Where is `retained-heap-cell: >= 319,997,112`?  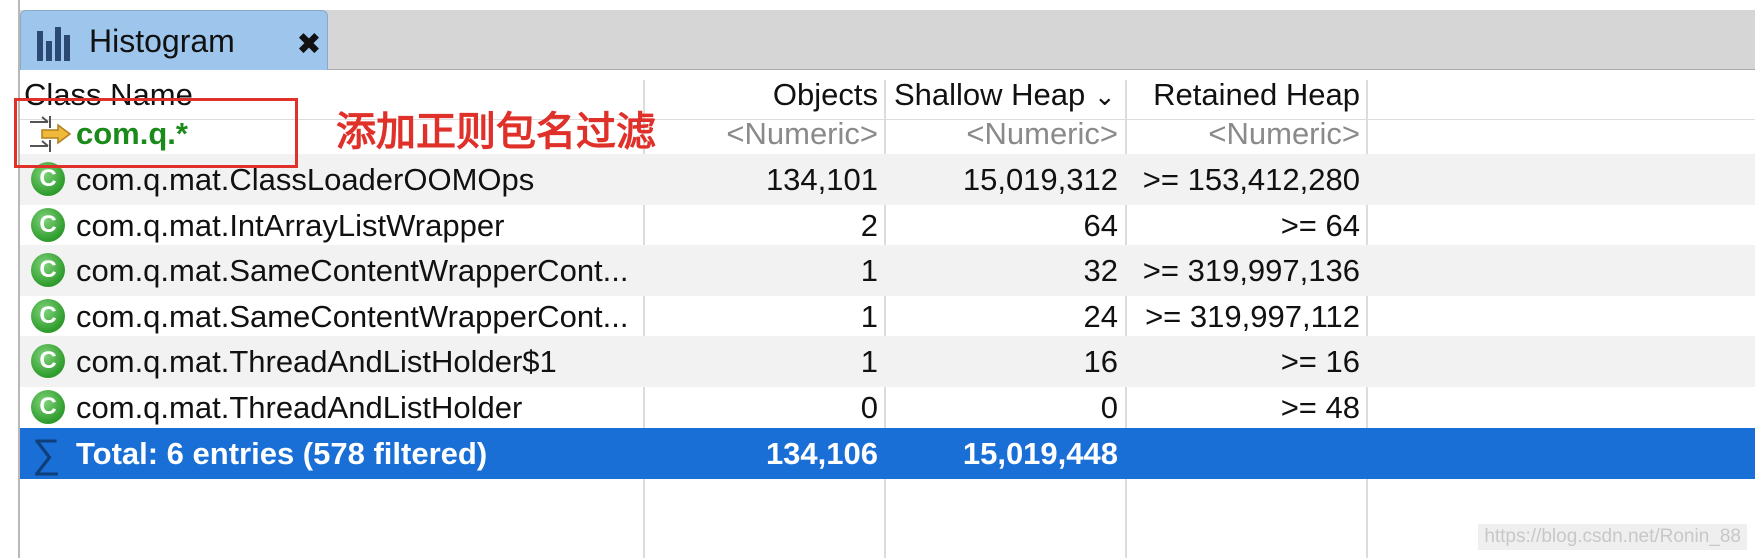
retained-heap-cell: >= 319,997,112 is located at coordinates (1252, 316).